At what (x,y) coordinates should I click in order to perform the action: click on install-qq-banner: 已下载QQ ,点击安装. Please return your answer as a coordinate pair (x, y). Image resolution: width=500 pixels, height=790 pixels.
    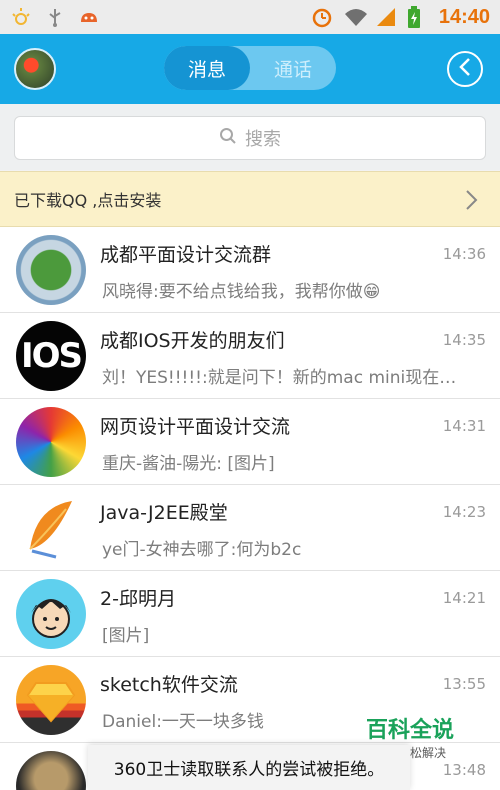
    Looking at the image, I should click on (250, 199).